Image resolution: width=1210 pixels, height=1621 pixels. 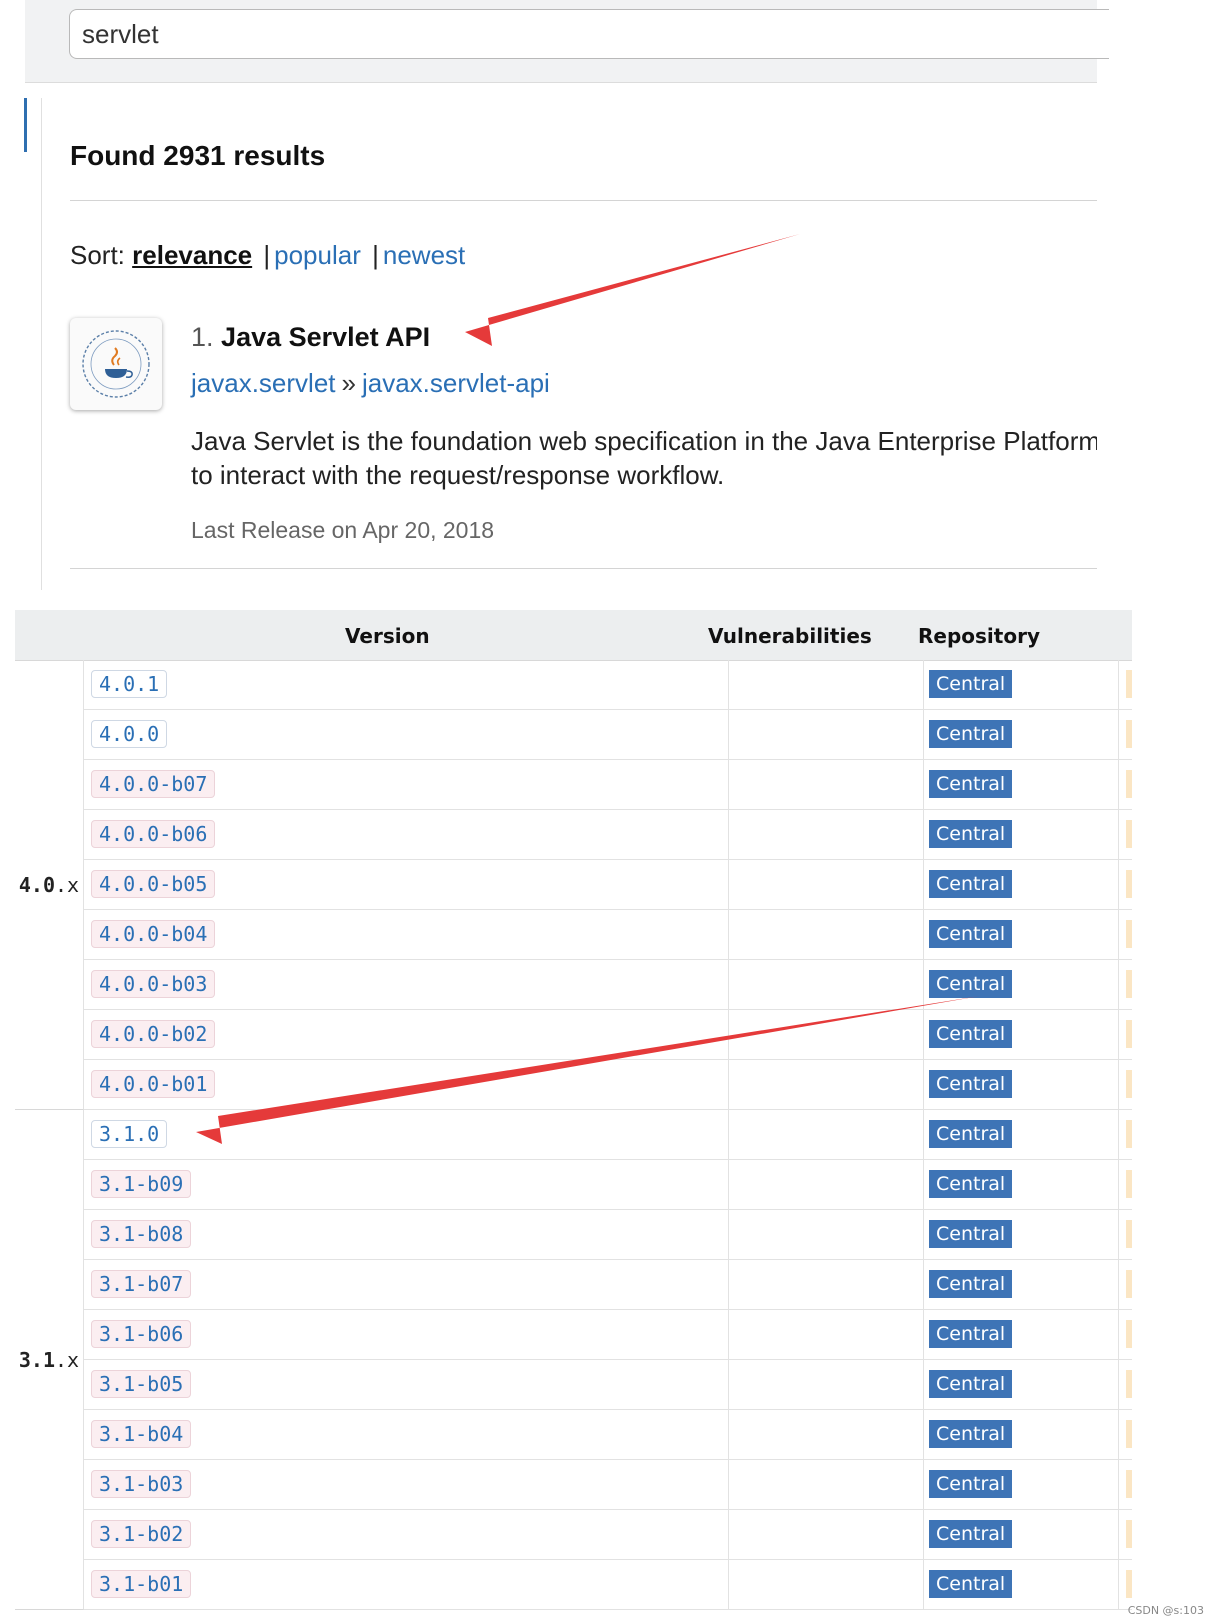 I want to click on version-group-label: 3.1 .x, so click(x=49, y=1360).